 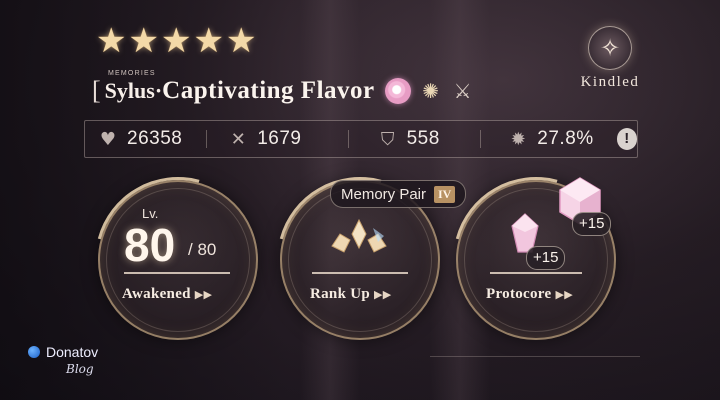 What do you see at coordinates (397, 91) in the screenshot?
I see `pink-gem-icon` at bounding box center [397, 91].